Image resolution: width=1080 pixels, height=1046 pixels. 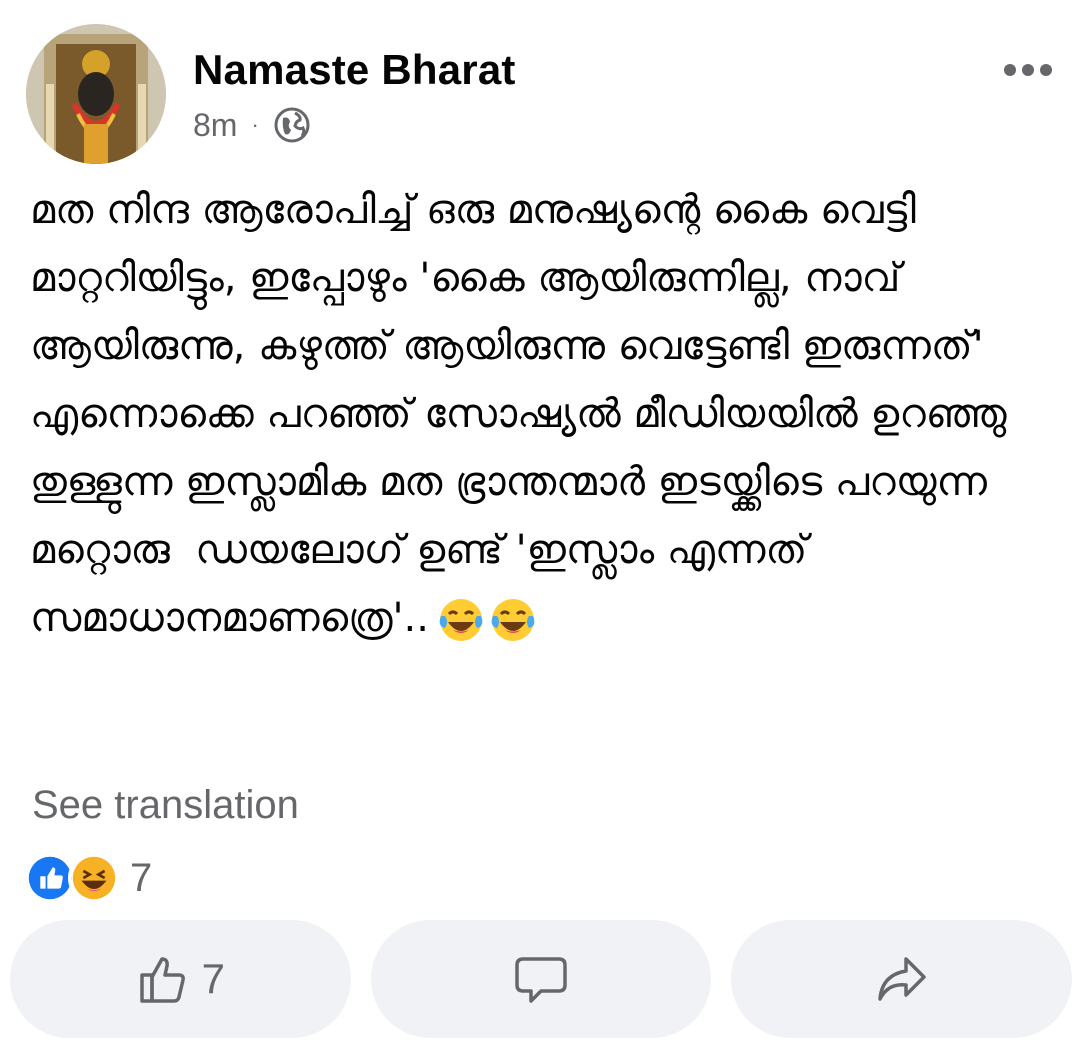 What do you see at coordinates (215, 125) in the screenshot?
I see `post-timestamp: 8m` at bounding box center [215, 125].